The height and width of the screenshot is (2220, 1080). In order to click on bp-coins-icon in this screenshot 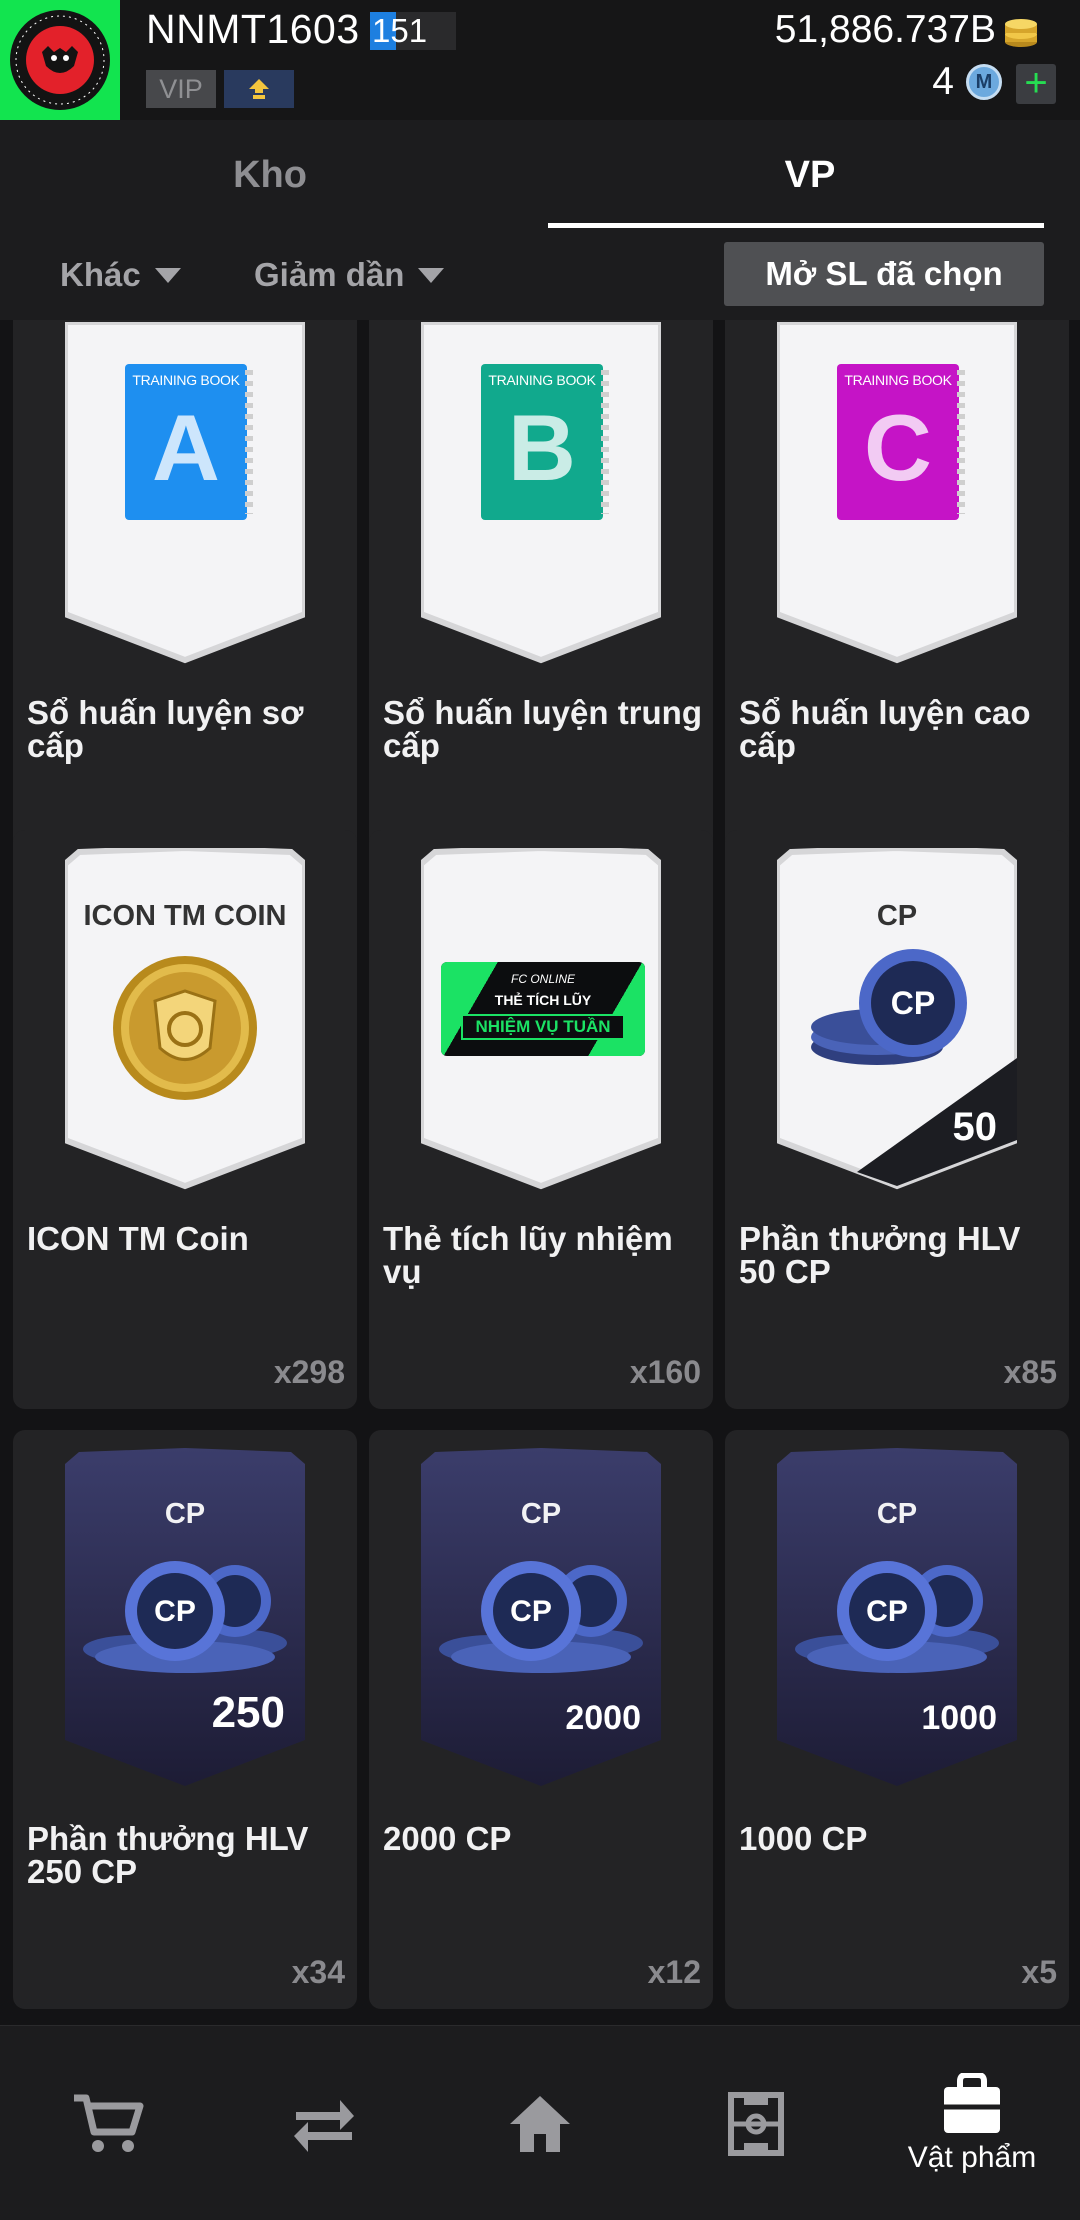, I will do `click(1021, 33)`.